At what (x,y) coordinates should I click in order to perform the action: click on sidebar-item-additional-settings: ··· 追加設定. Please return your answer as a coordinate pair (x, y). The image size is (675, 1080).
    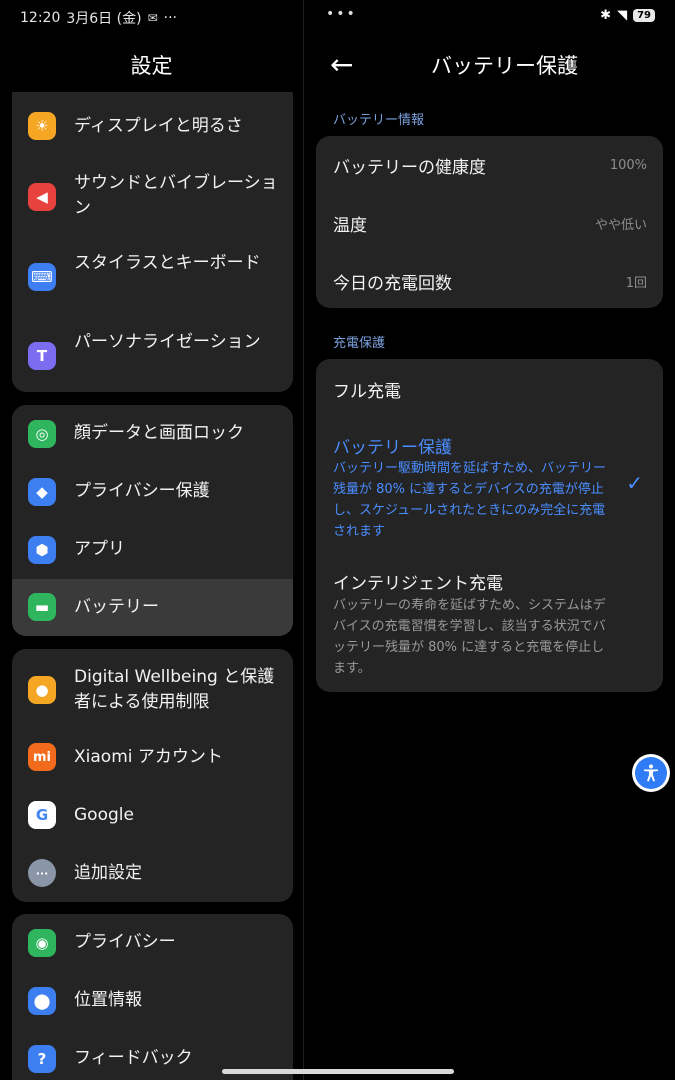
    Looking at the image, I should click on (152, 873).